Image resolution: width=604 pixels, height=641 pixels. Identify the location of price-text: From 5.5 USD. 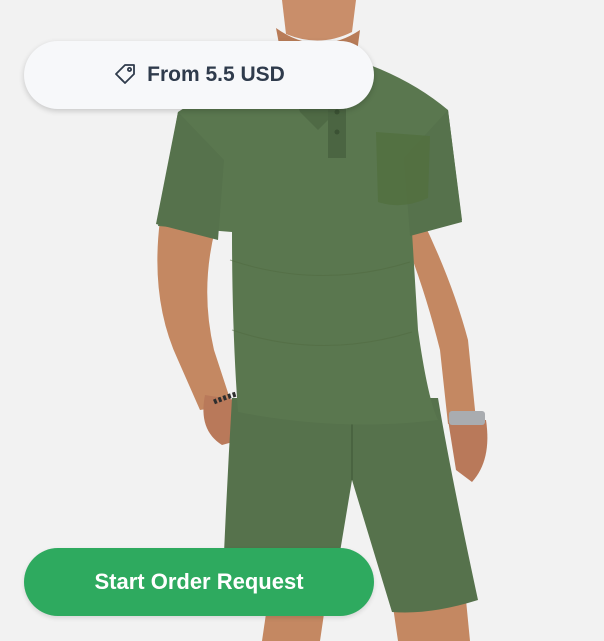
(216, 74).